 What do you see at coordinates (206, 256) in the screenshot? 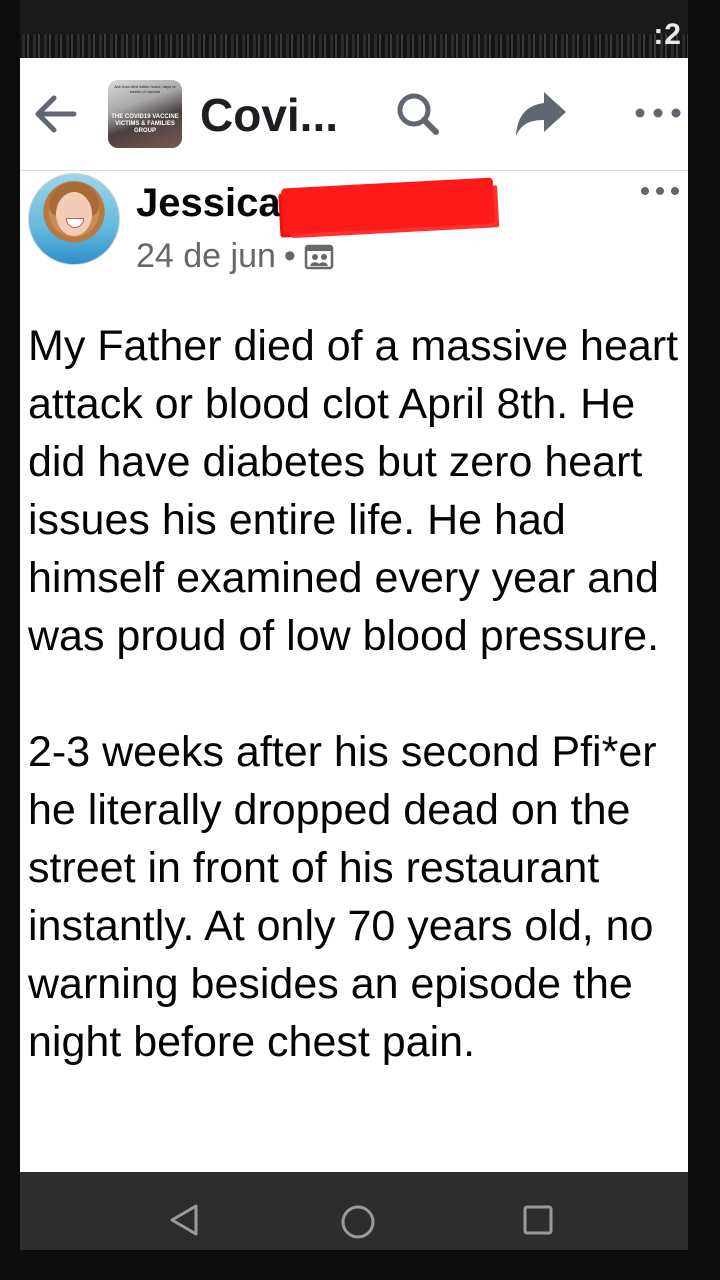
I see `post-date: 24 de jun` at bounding box center [206, 256].